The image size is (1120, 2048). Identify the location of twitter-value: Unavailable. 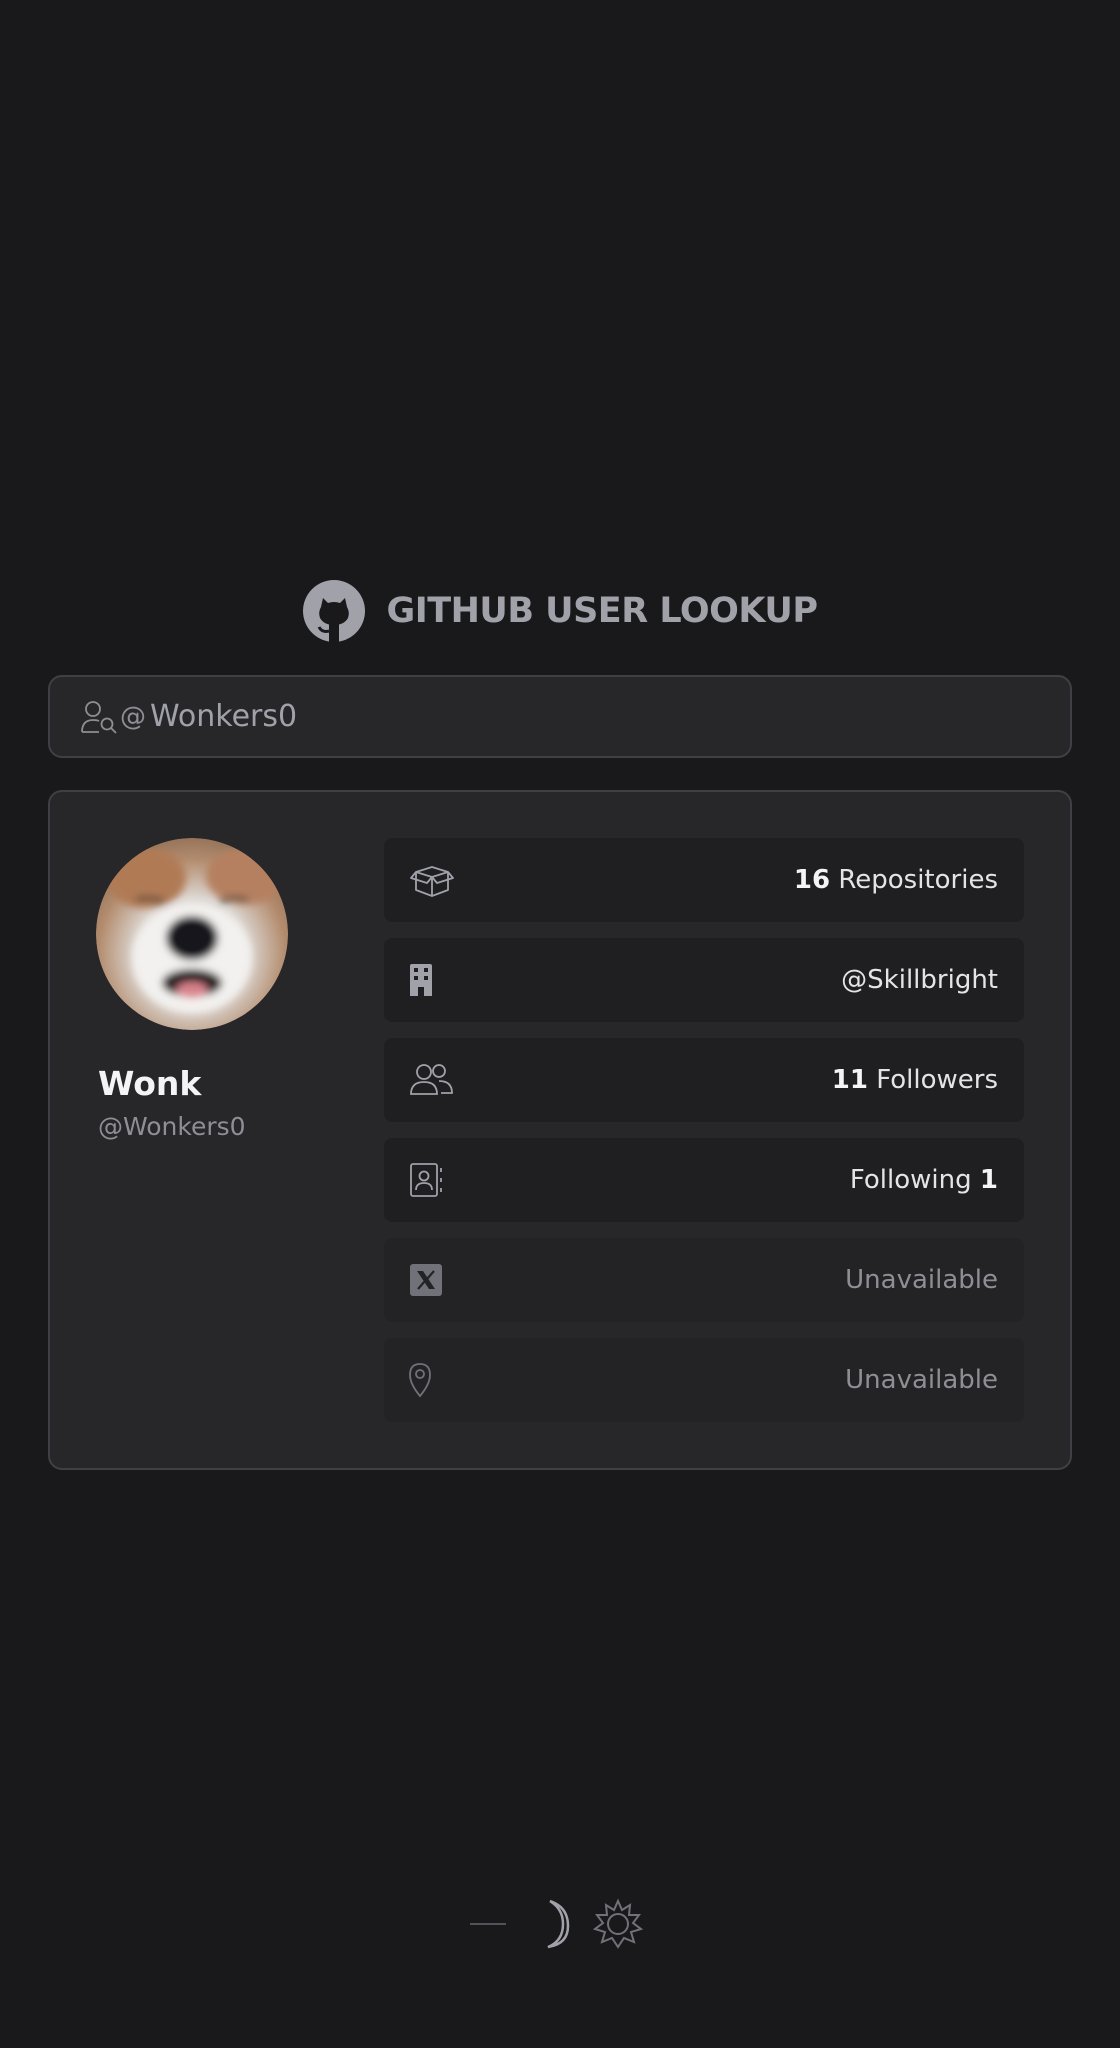
(921, 1280).